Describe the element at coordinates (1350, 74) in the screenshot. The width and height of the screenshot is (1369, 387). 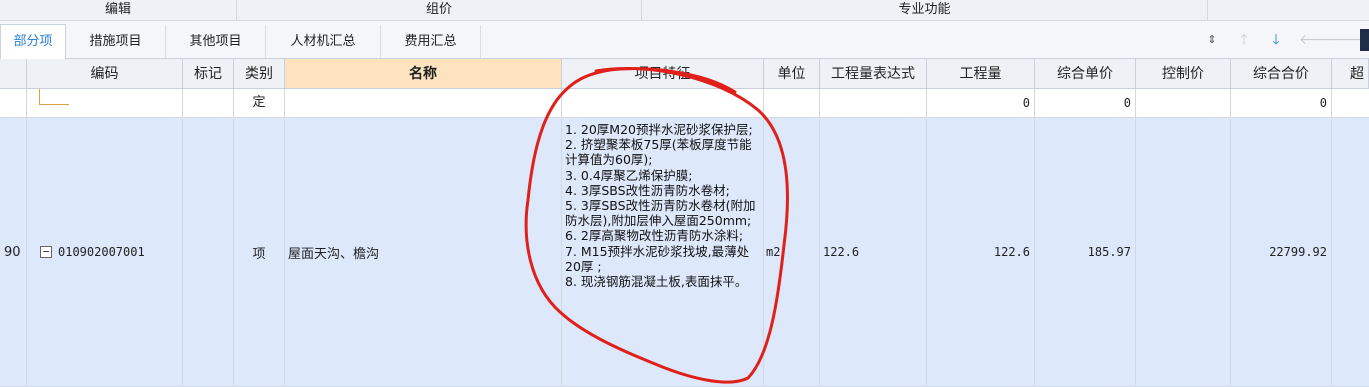
I see `header-over: 超` at that location.